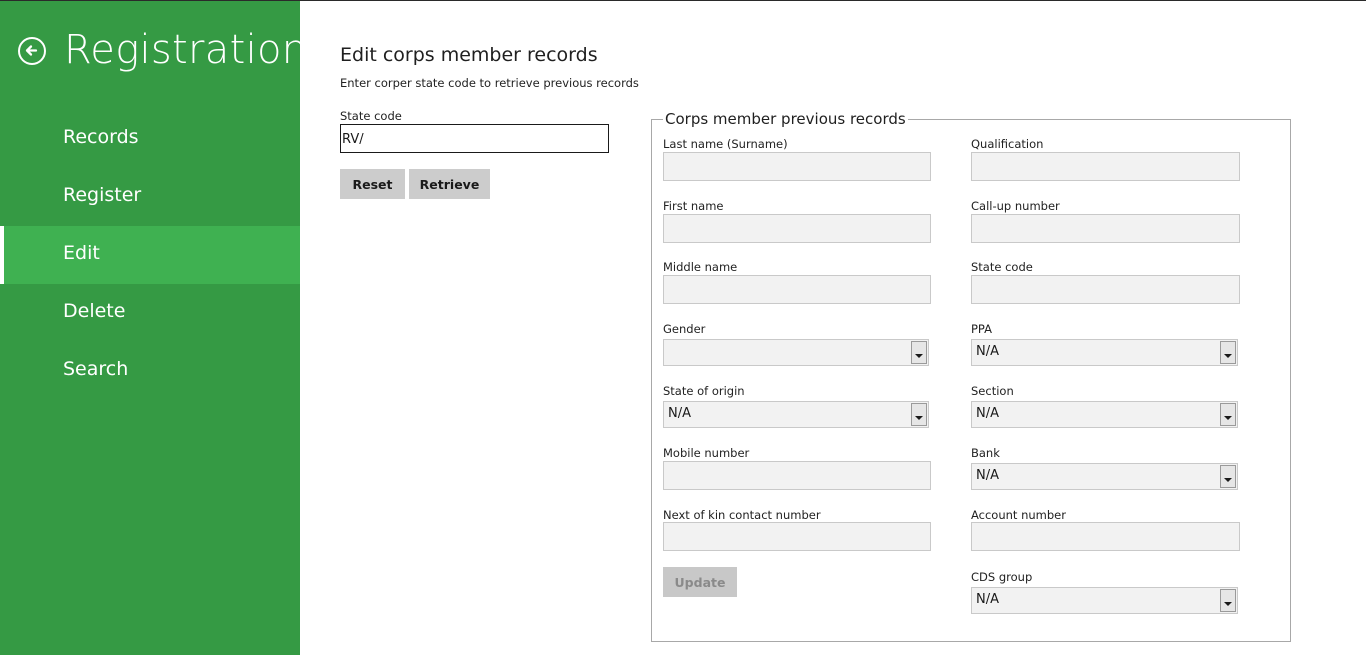 This screenshot has height=655, width=1366. What do you see at coordinates (101, 137) in the screenshot?
I see `sidebar-item-label: Records` at bounding box center [101, 137].